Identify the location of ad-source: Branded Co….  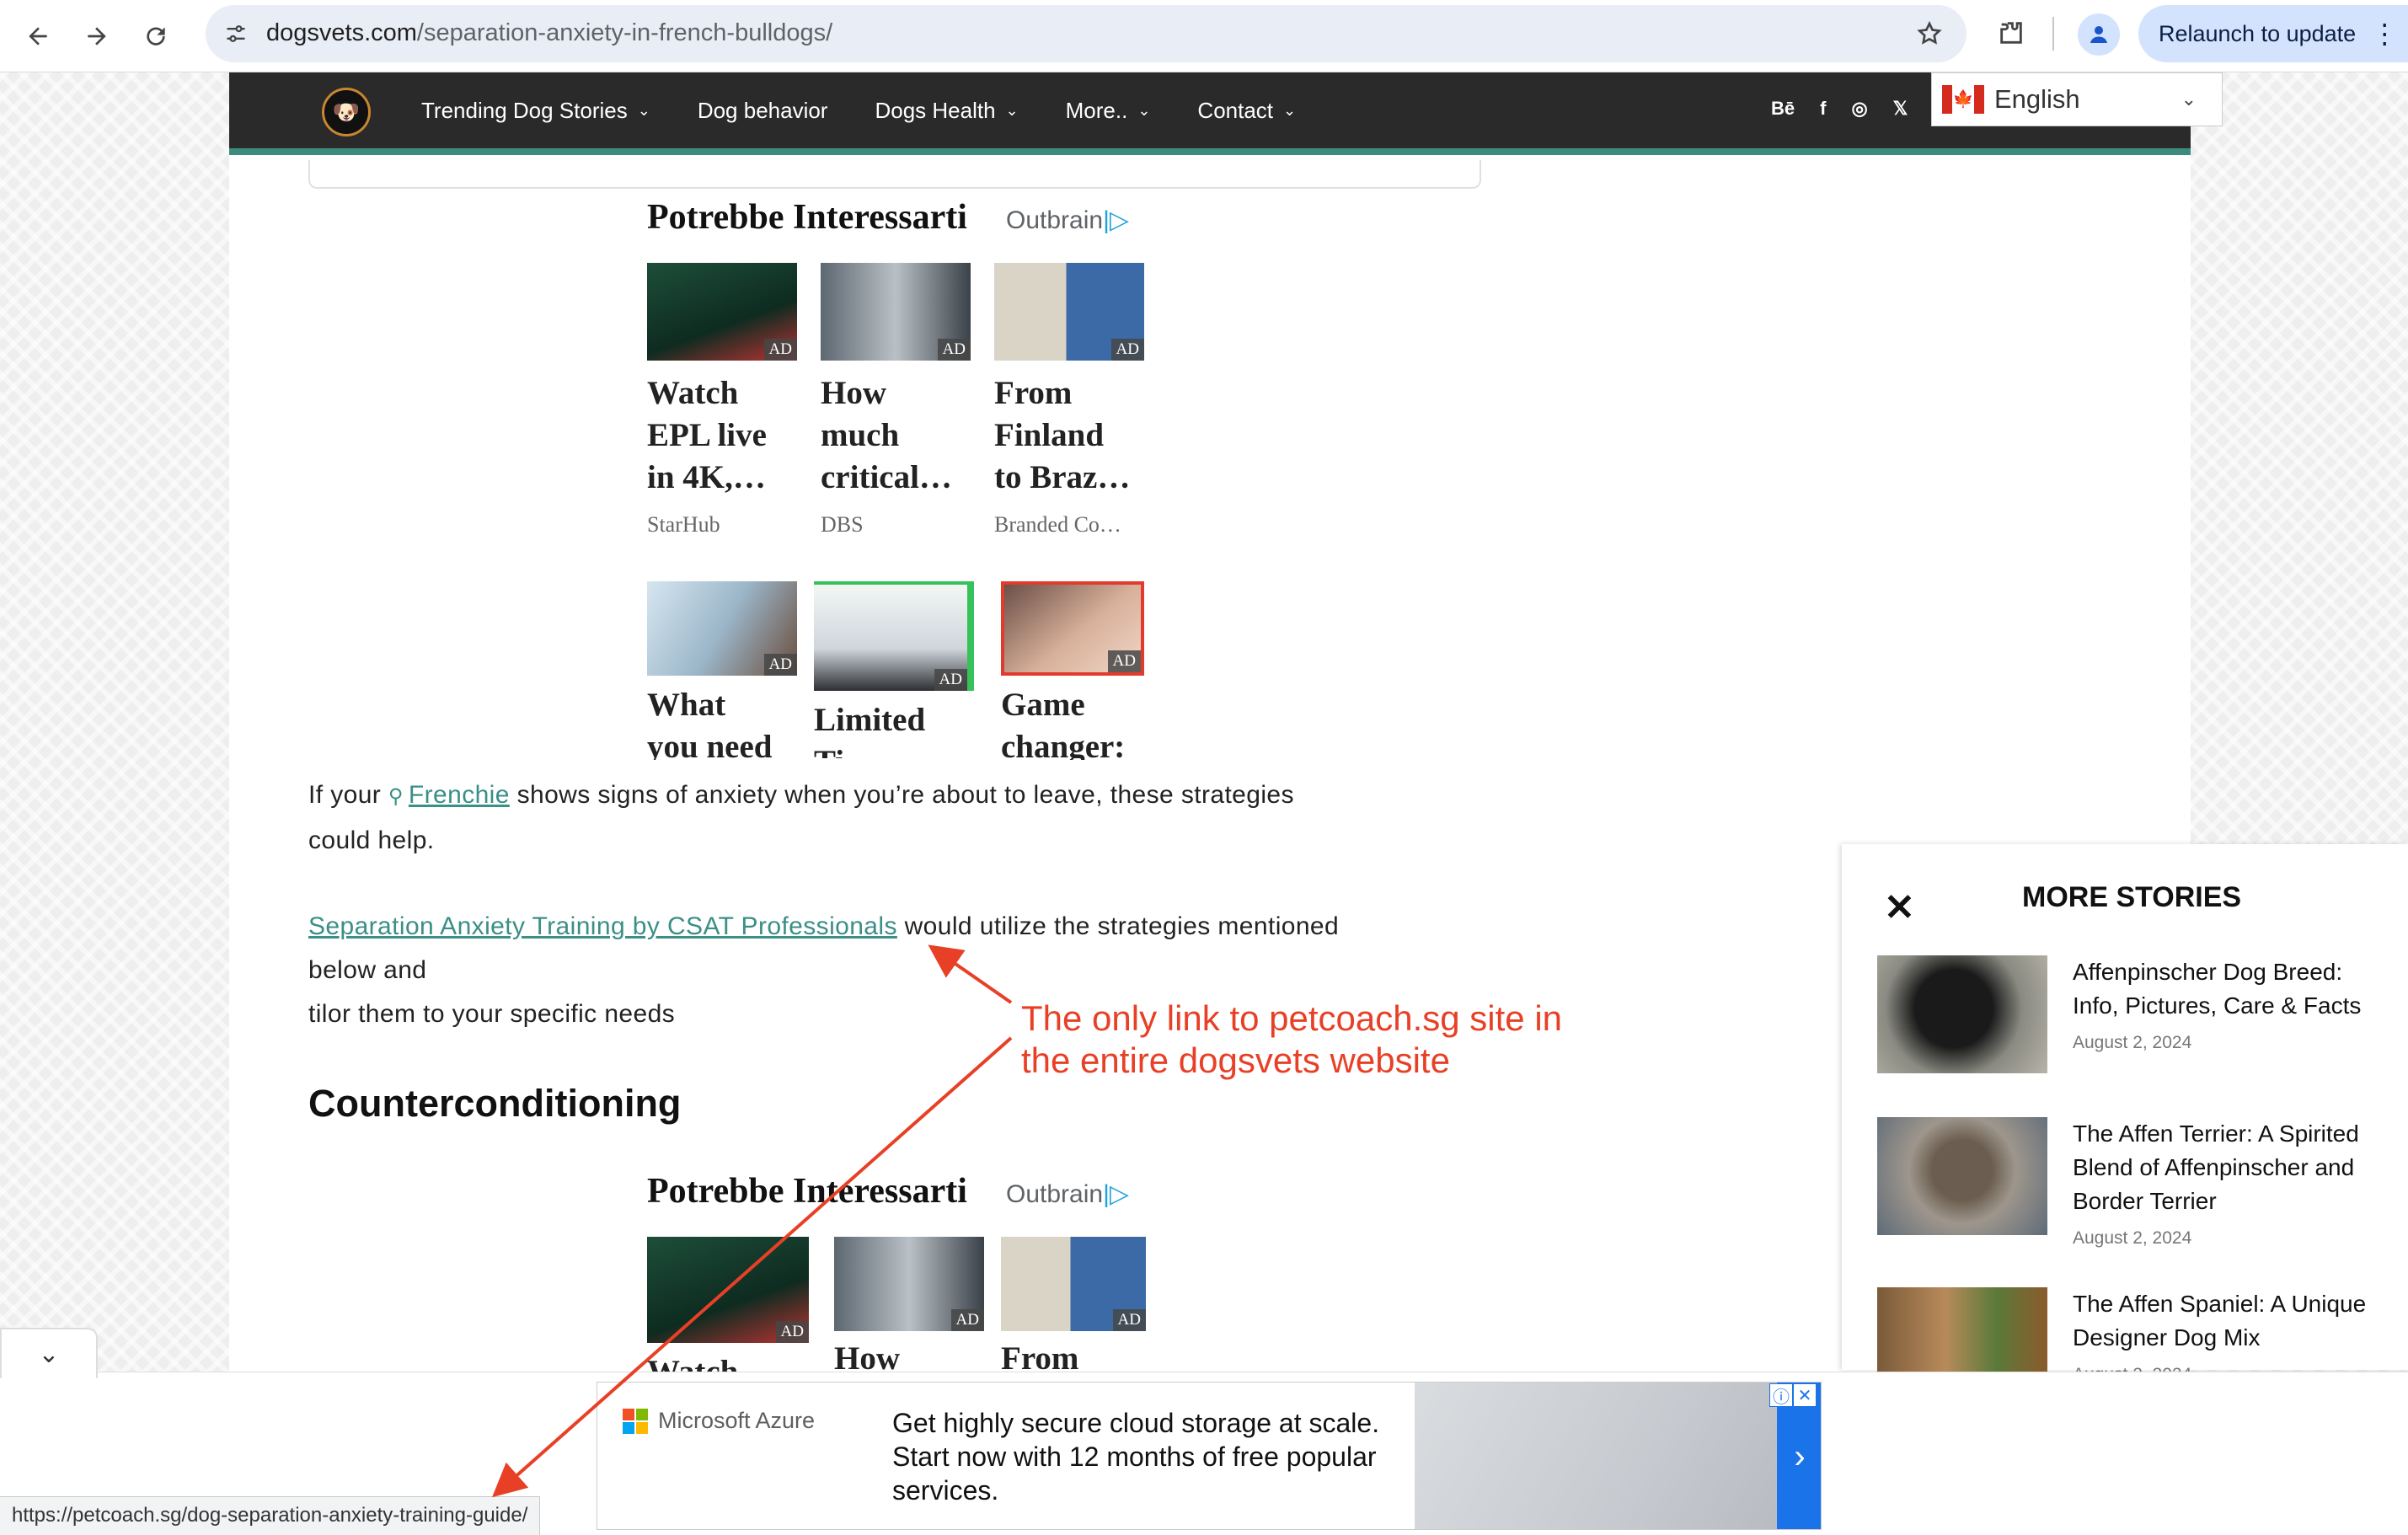
(1057, 524).